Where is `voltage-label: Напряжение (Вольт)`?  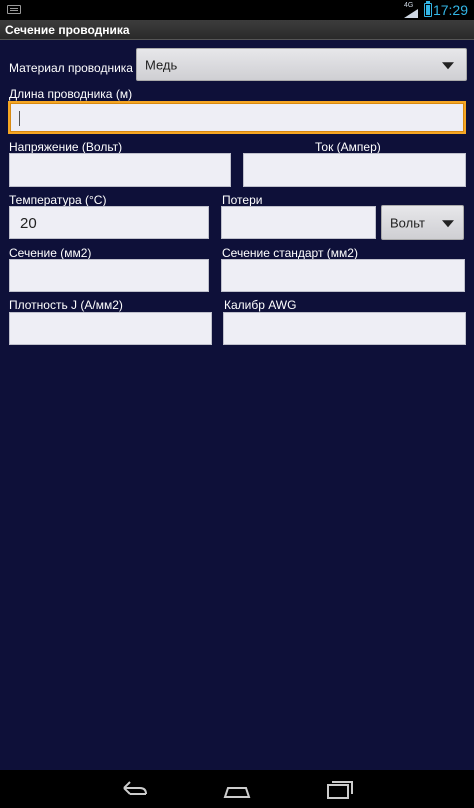 voltage-label: Напряжение (Вольт) is located at coordinates (66, 147).